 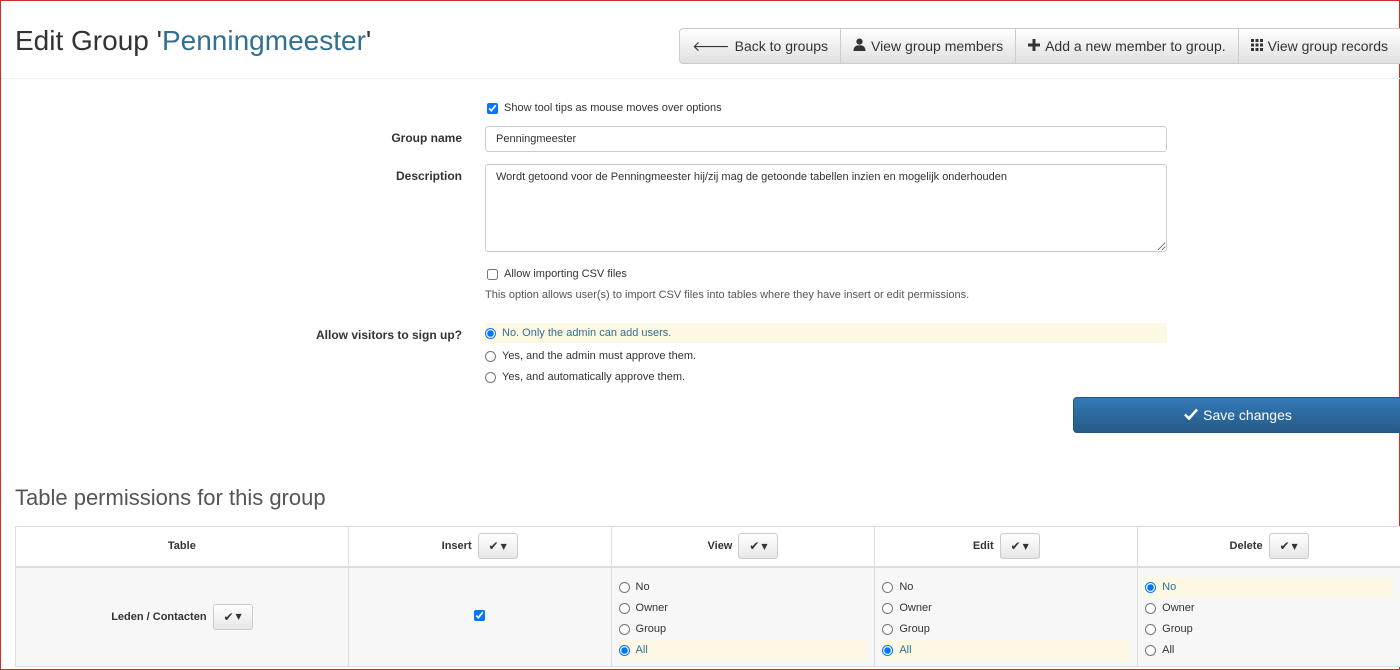 I want to click on edit-cell: No Owner Group All, so click(x=1006, y=616).